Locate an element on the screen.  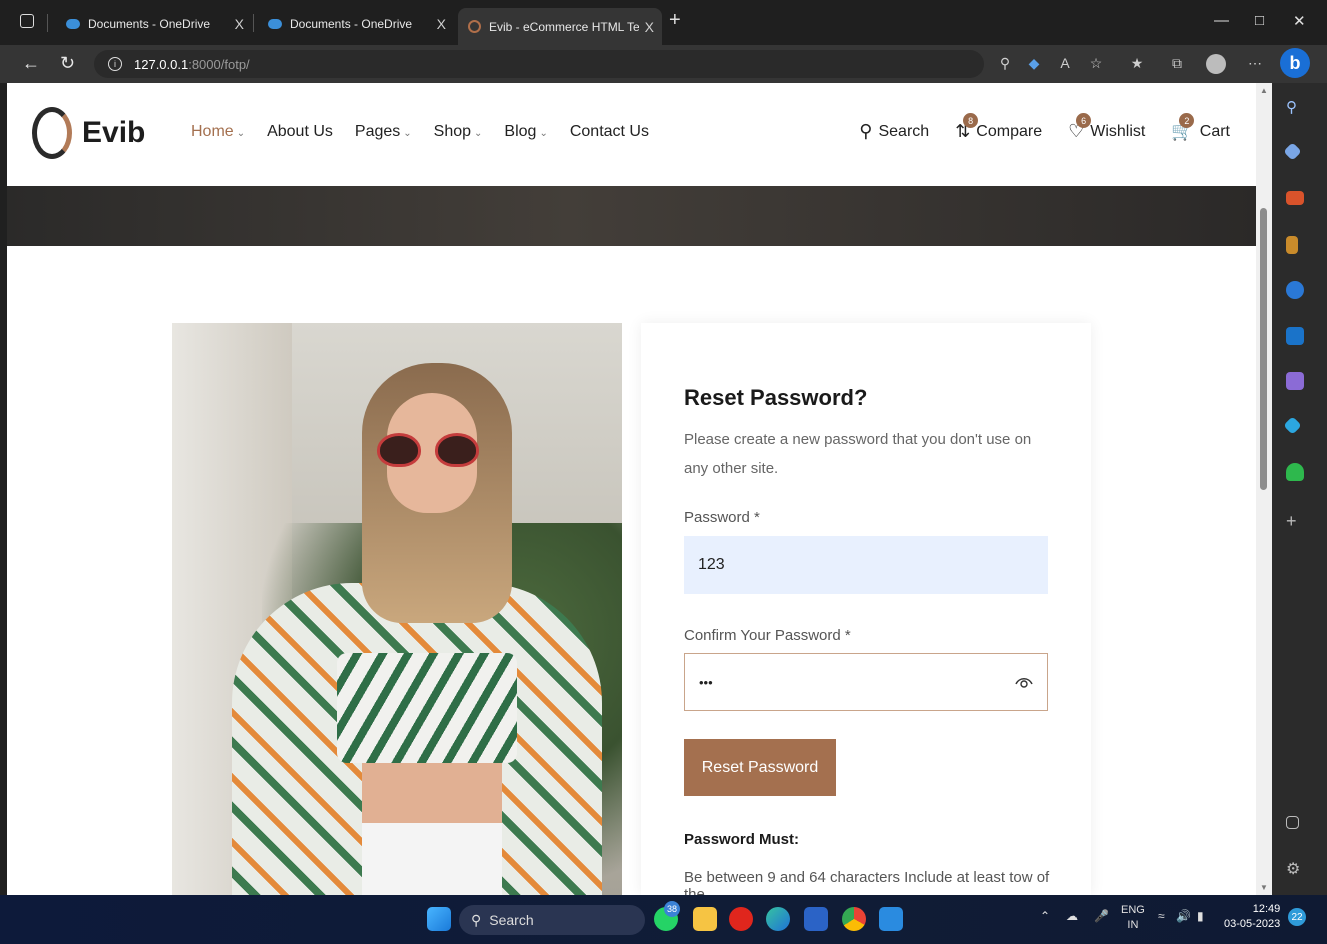
logo-text: Evib is located at coordinates (114, 132).